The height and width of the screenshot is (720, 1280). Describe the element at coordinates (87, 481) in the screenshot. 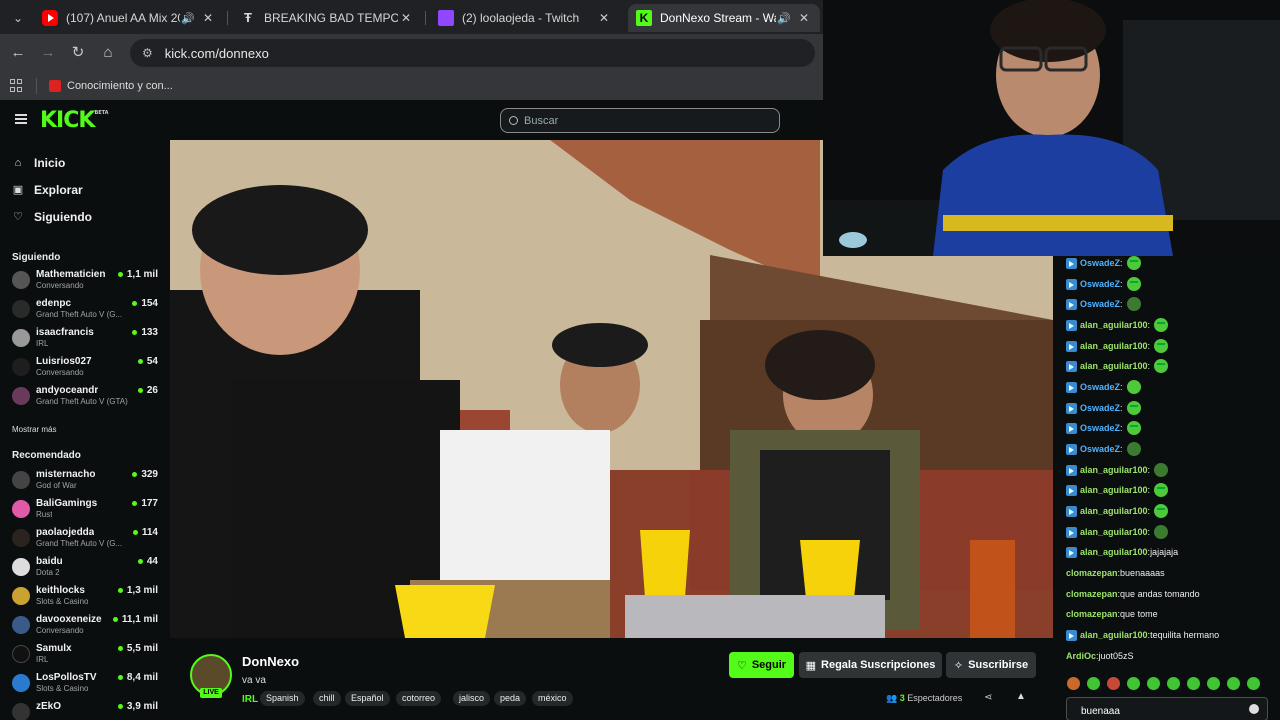

I see `sidebar-channel: misternacho God of War 329` at that location.